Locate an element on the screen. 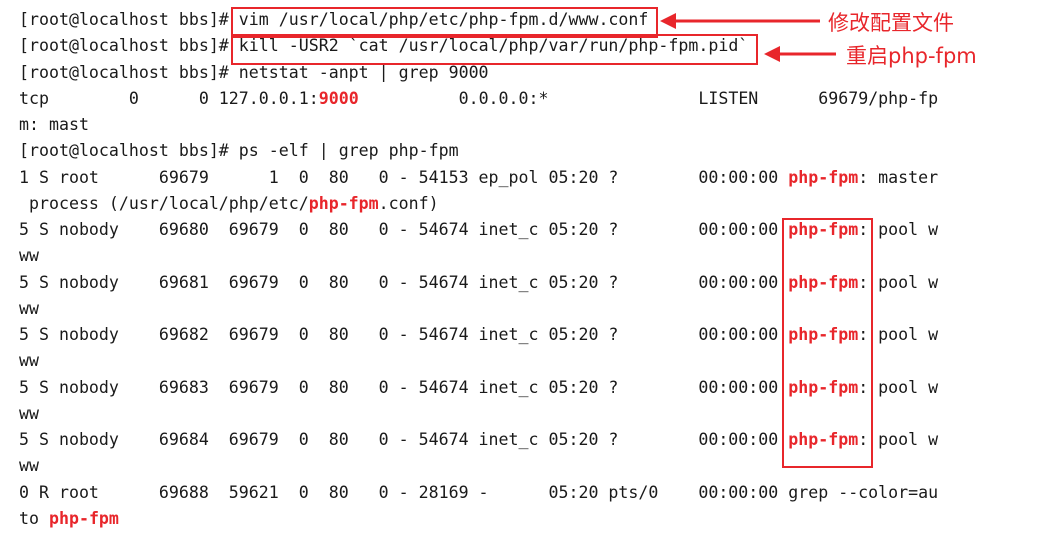 This screenshot has width=1044, height=534. edit-config-annotation: 修改配置文件 is located at coordinates (891, 23).